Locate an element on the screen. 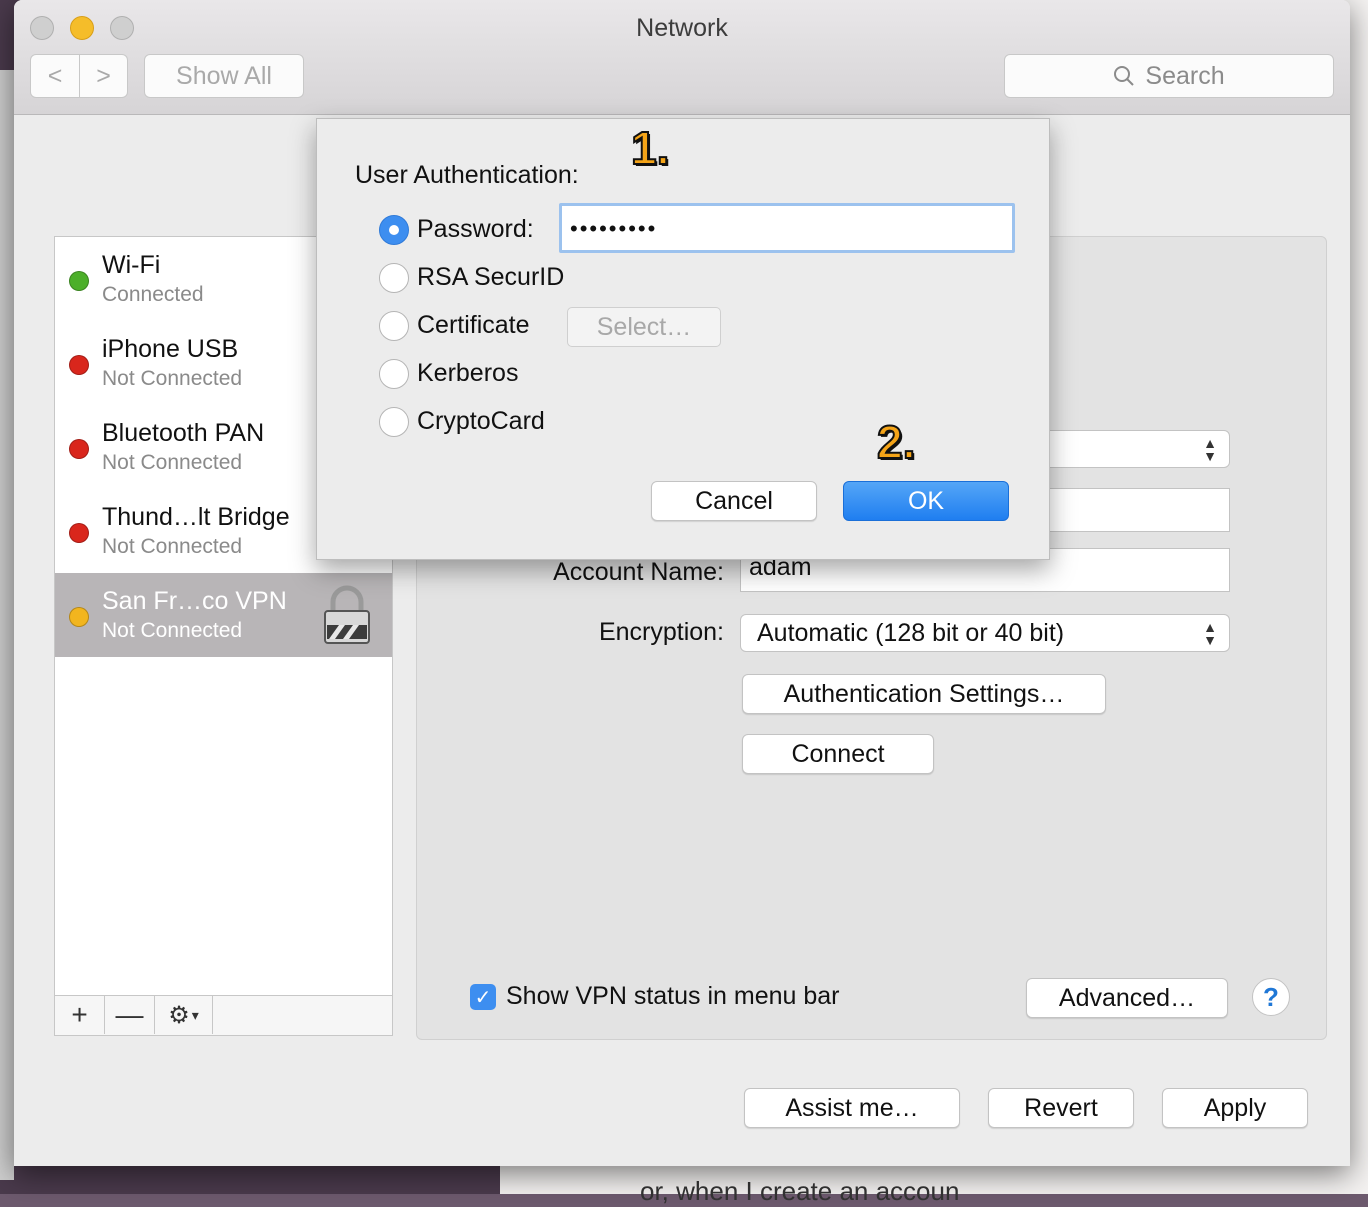  search-placeholder: Search is located at coordinates (1185, 75).